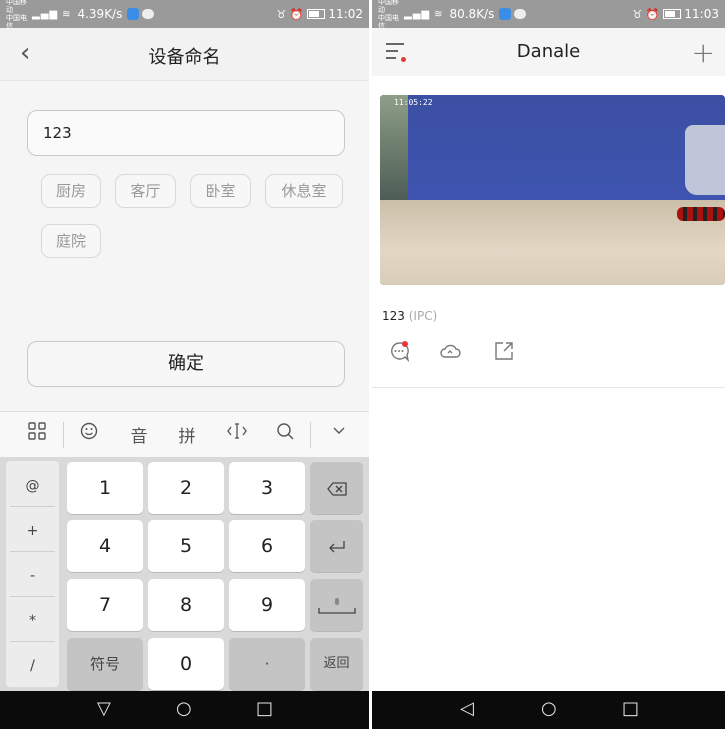 This screenshot has width=725, height=729. I want to click on chip-courtyard: 庭院, so click(71, 241).